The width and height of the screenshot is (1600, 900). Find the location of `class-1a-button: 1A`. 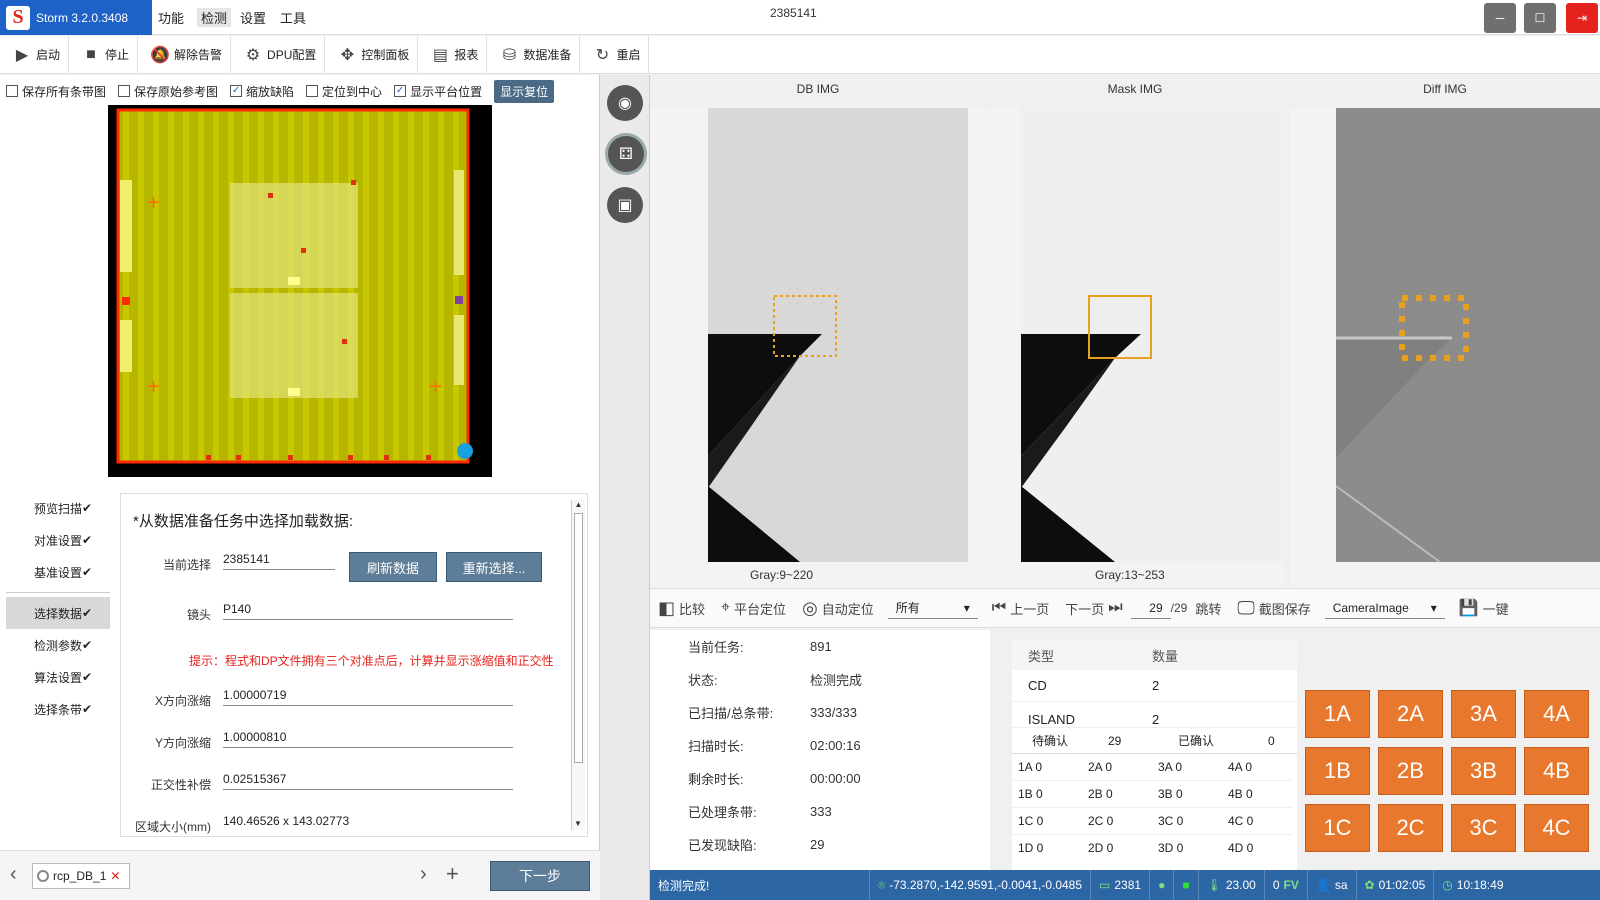

class-1a-button: 1A is located at coordinates (1337, 714).